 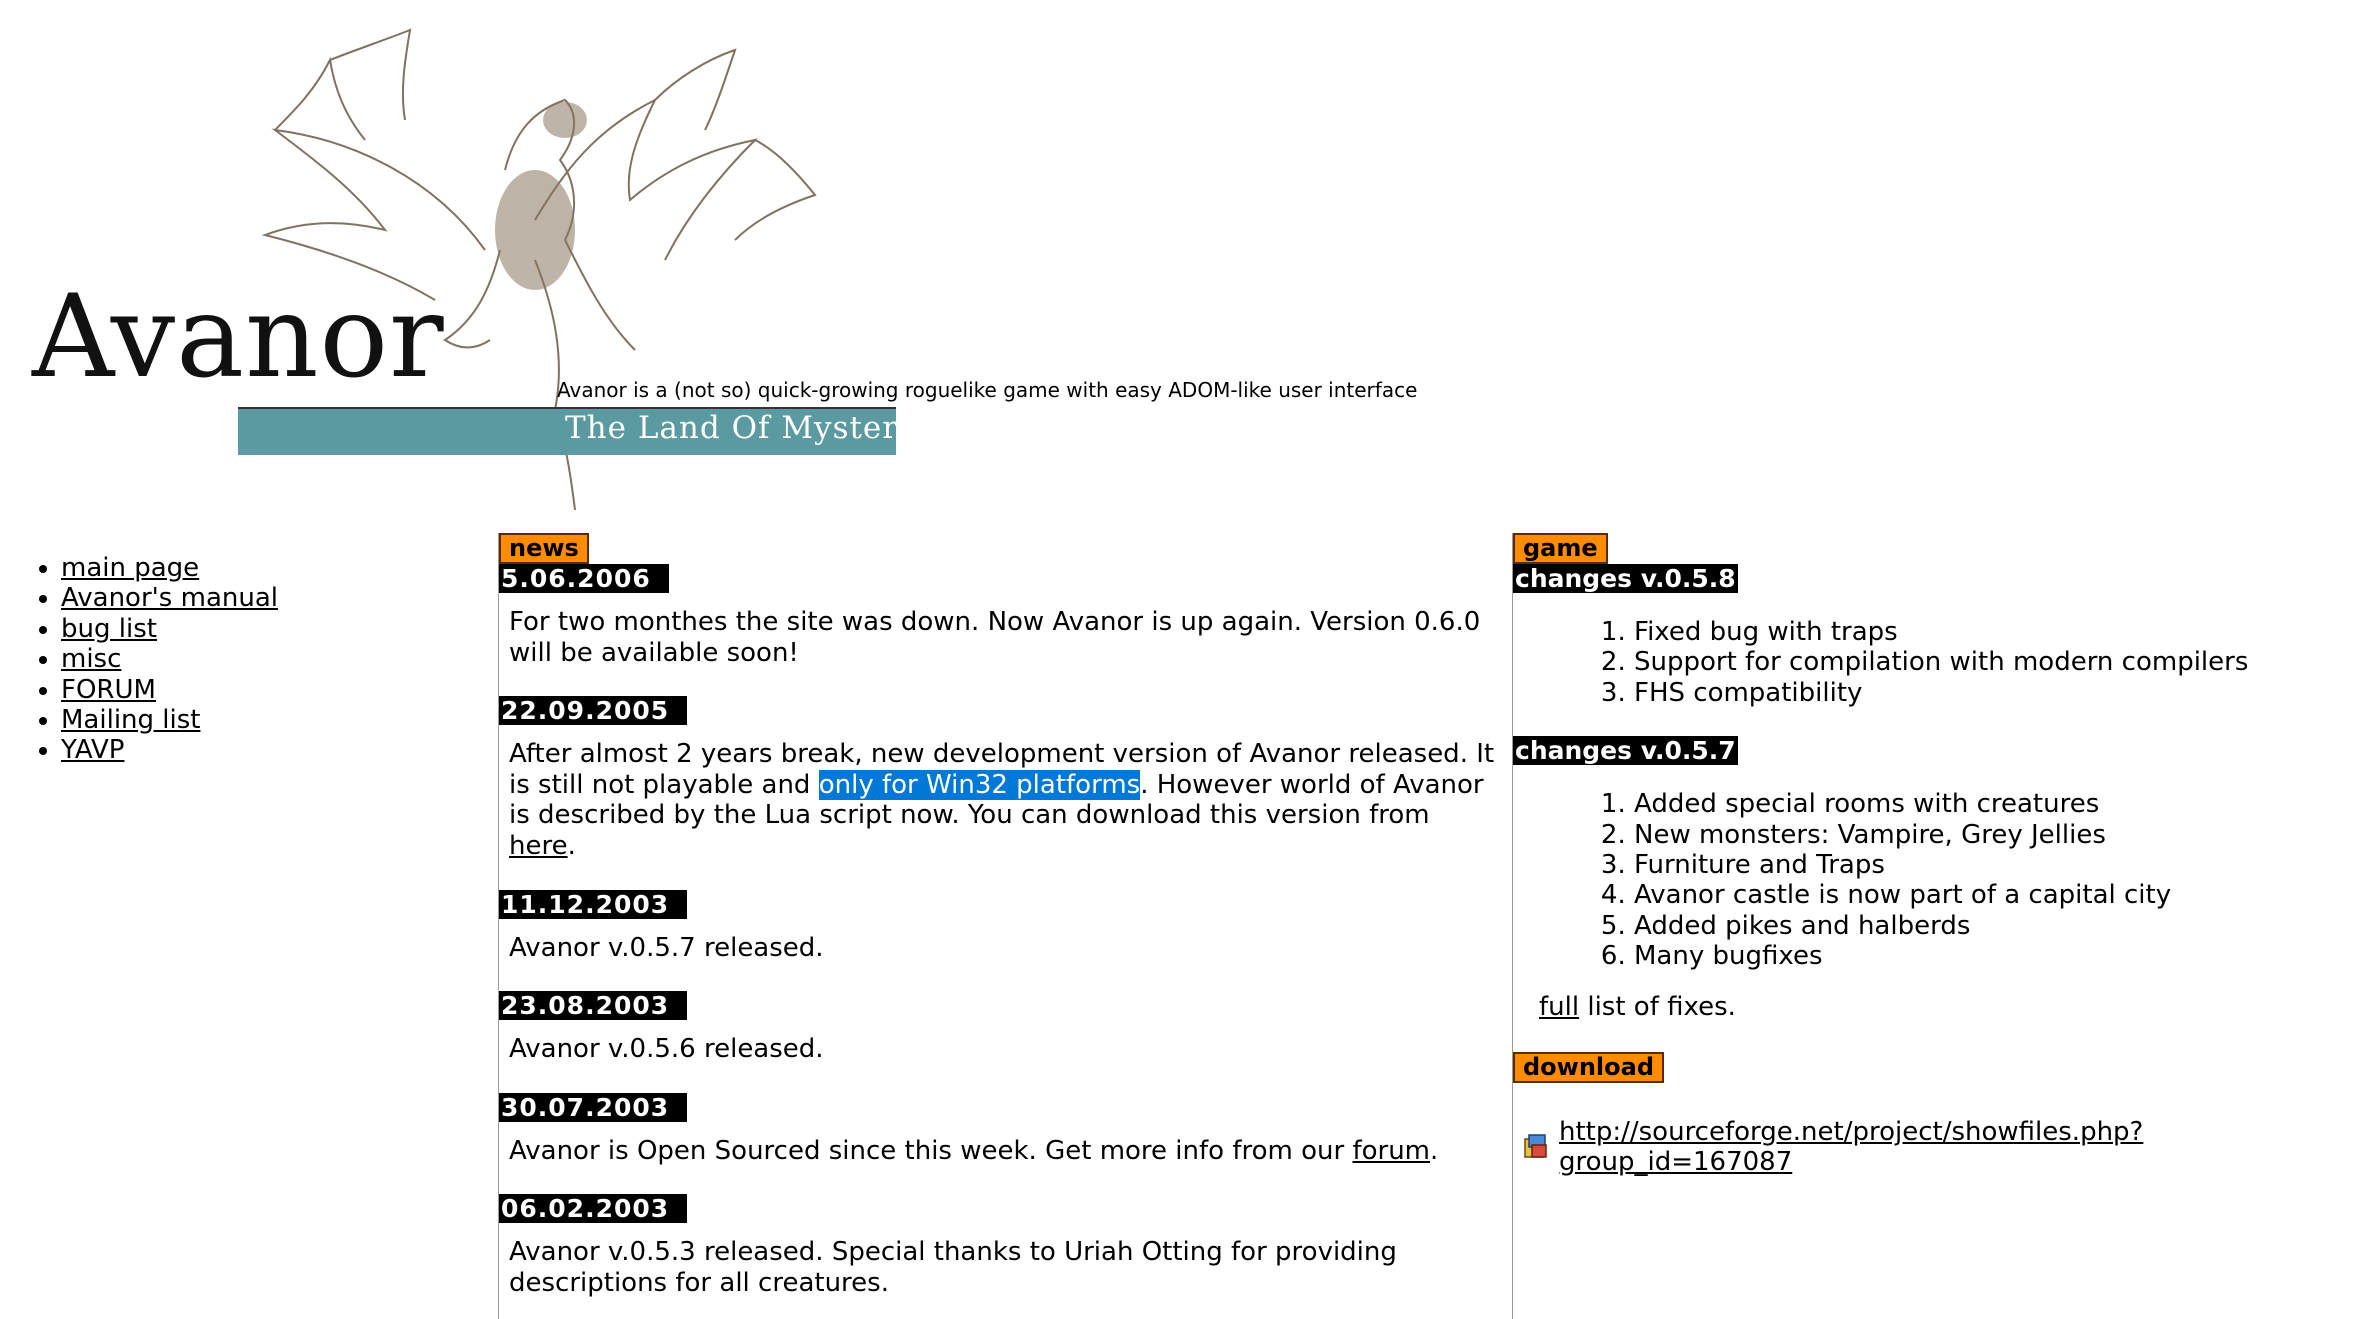 What do you see at coordinates (666, 1049) in the screenshot?
I see `news-text: Avanor v.0.5.6 released.` at bounding box center [666, 1049].